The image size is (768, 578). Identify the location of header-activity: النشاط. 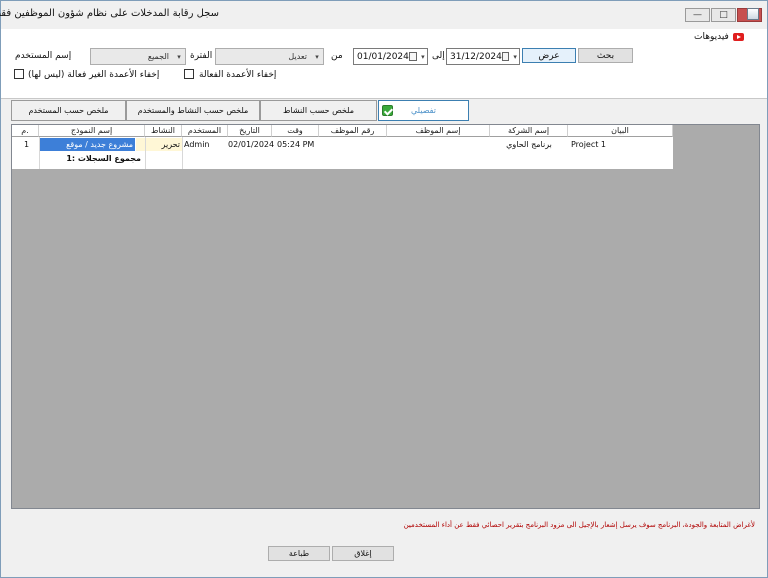
(163, 131).